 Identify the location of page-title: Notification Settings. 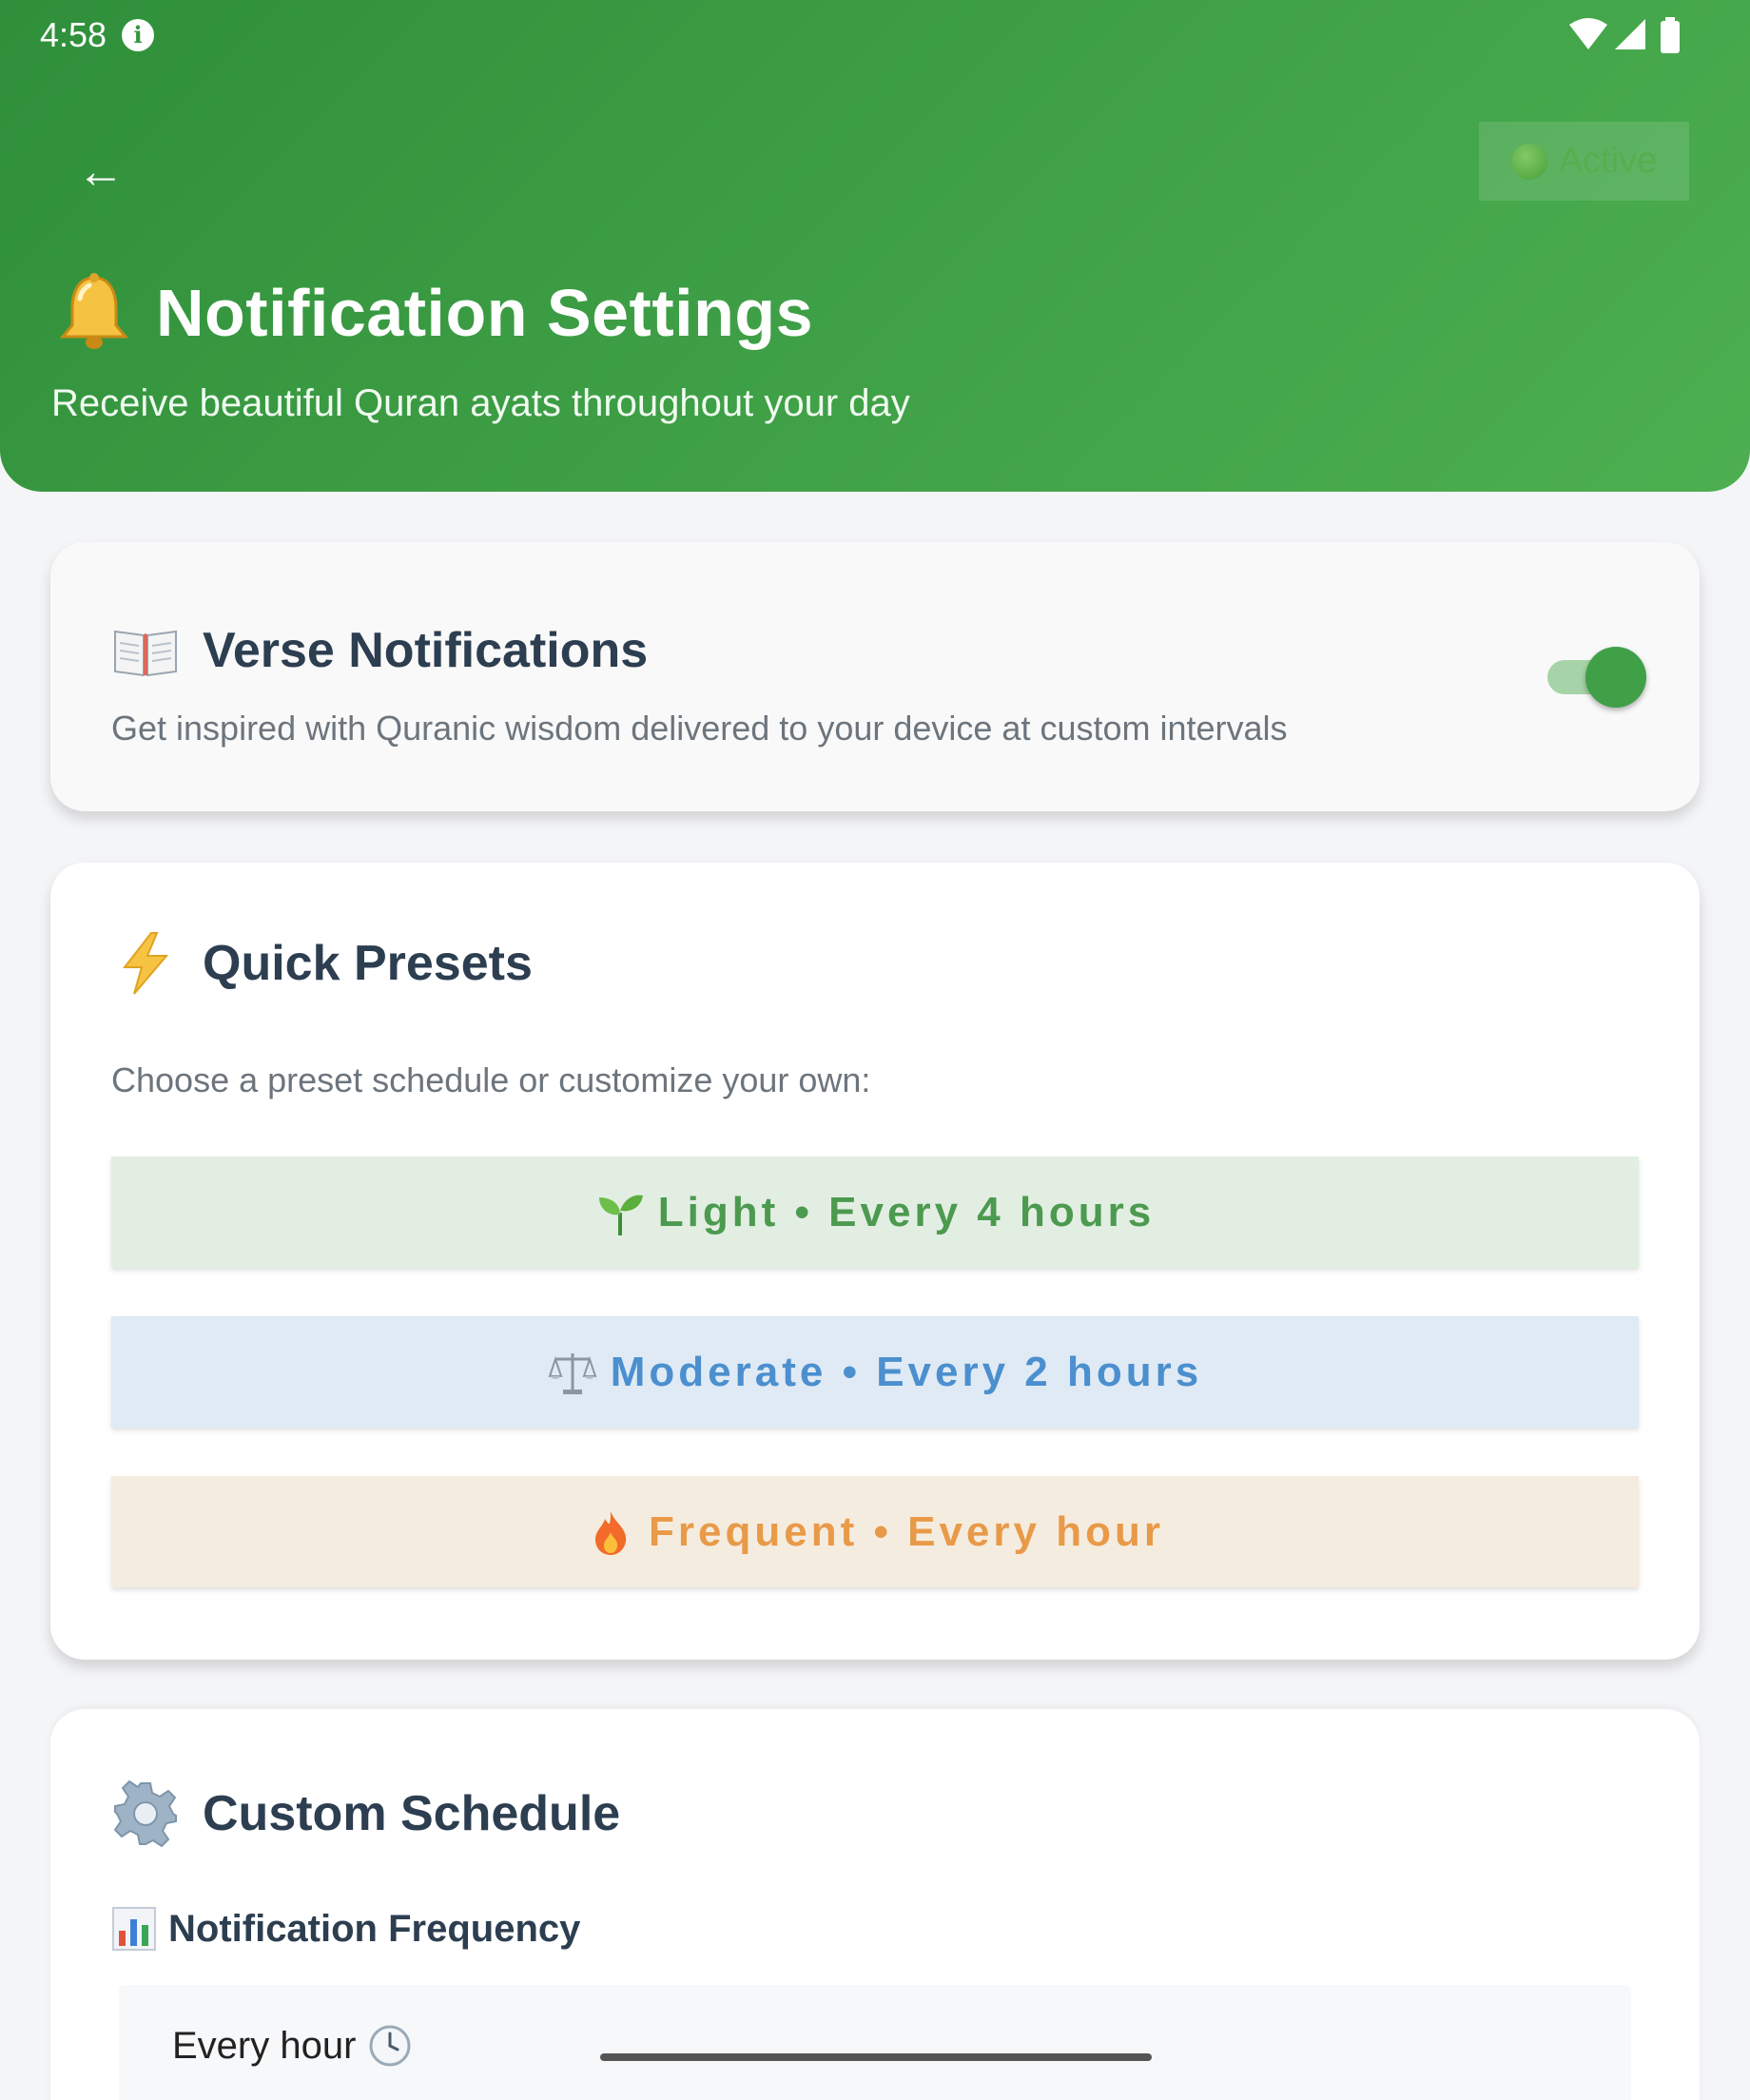
(485, 313).